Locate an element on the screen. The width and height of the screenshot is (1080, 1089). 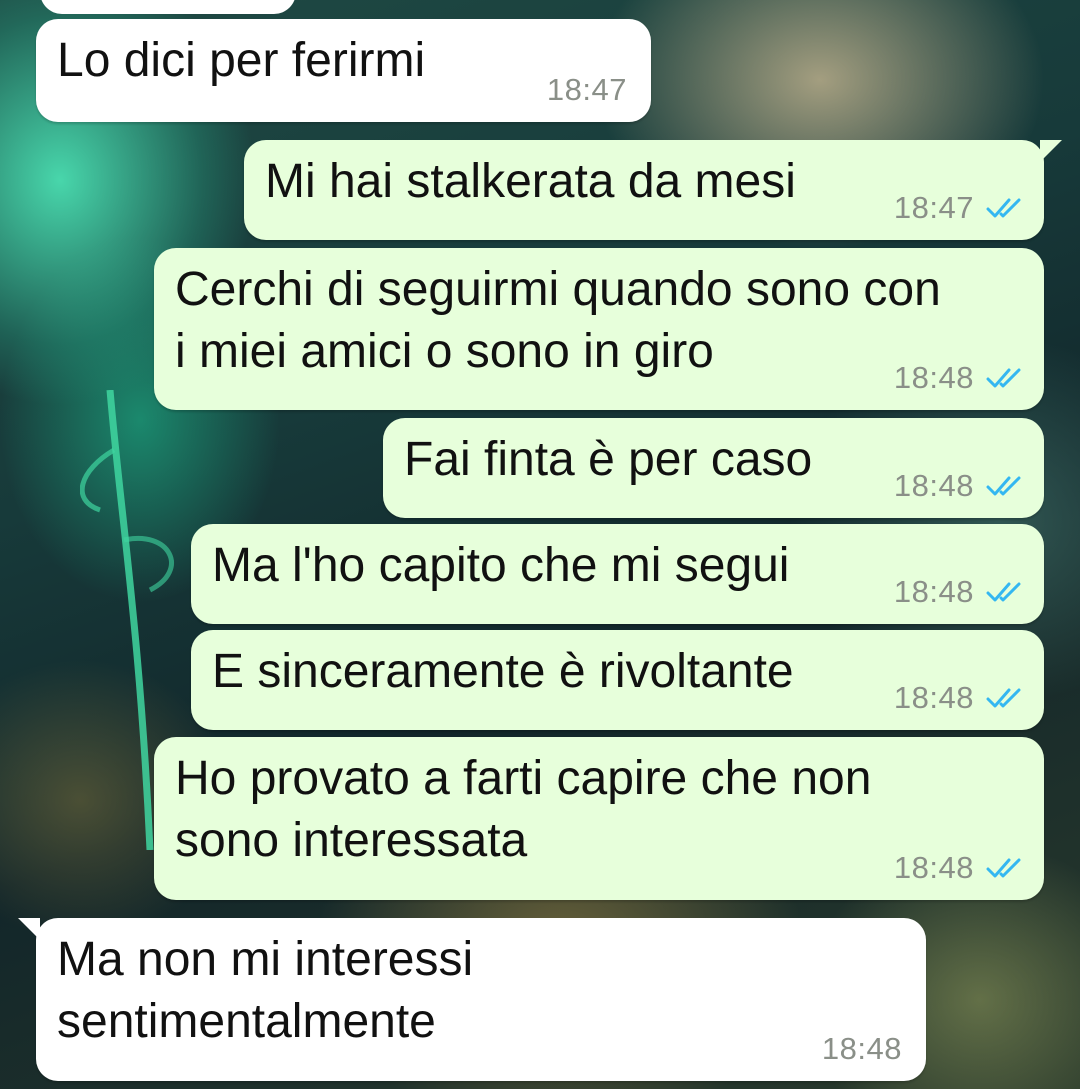
message-bubble-outgoing: Fai finta è per caso 18:48 is located at coordinates (713, 468).